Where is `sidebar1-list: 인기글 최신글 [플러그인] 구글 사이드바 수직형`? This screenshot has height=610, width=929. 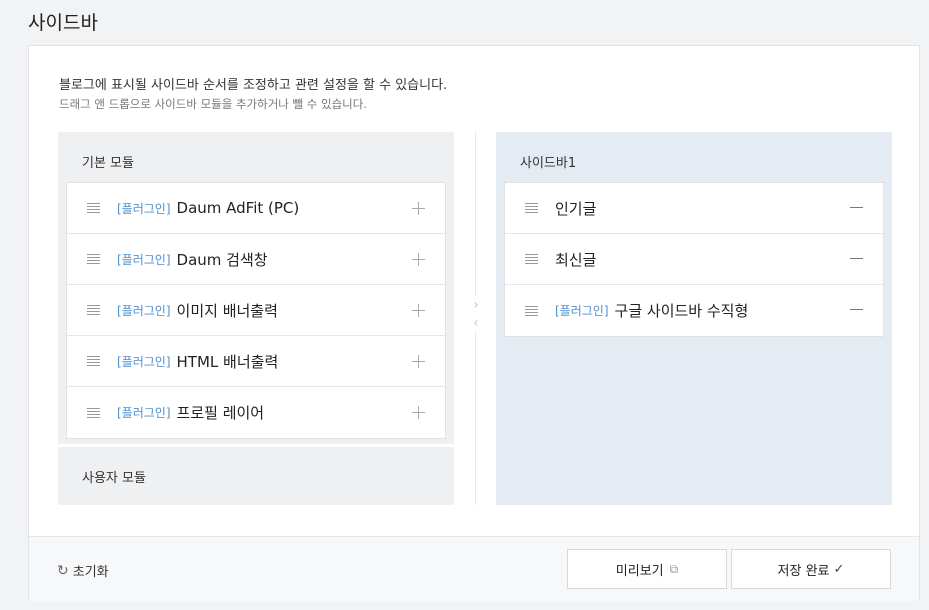
sidebar1-list: 인기글 최신글 [플러그인] 구글 사이드바 수직형 is located at coordinates (694, 259).